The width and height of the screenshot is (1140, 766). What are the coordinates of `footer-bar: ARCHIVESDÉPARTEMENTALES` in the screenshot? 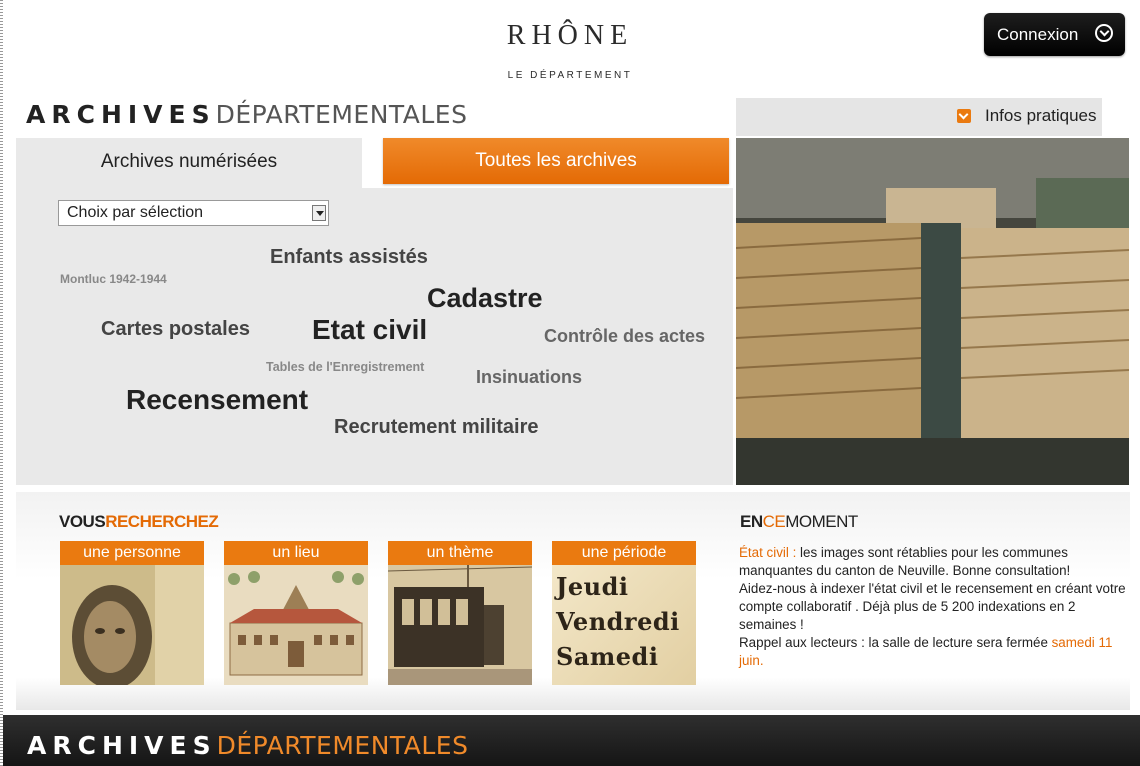 It's located at (571, 740).